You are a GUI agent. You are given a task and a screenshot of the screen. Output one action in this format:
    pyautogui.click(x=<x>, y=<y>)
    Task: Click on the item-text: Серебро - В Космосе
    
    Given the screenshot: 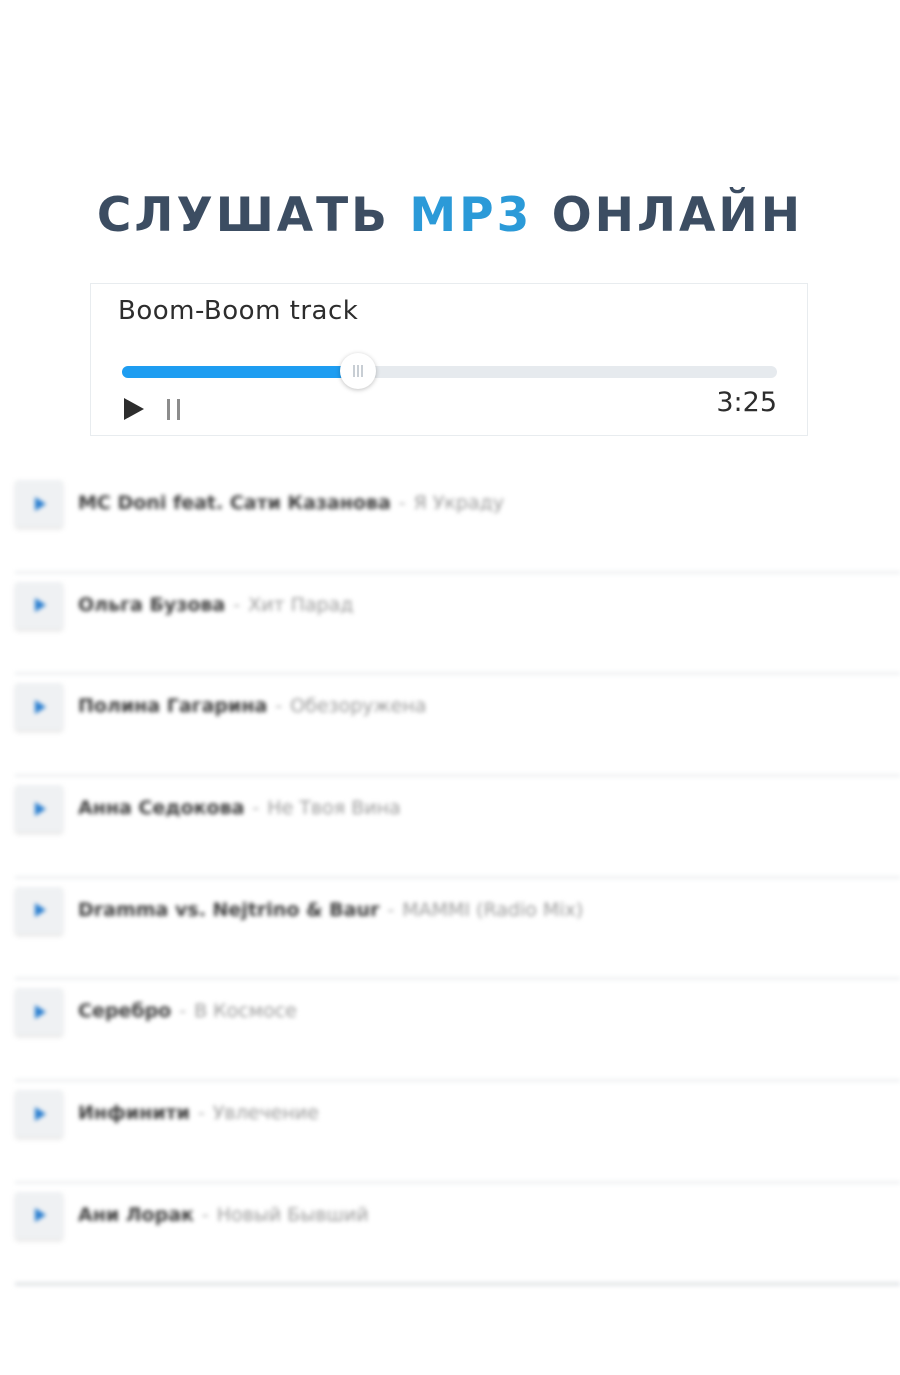 What is the action you would take?
    pyautogui.click(x=187, y=1011)
    